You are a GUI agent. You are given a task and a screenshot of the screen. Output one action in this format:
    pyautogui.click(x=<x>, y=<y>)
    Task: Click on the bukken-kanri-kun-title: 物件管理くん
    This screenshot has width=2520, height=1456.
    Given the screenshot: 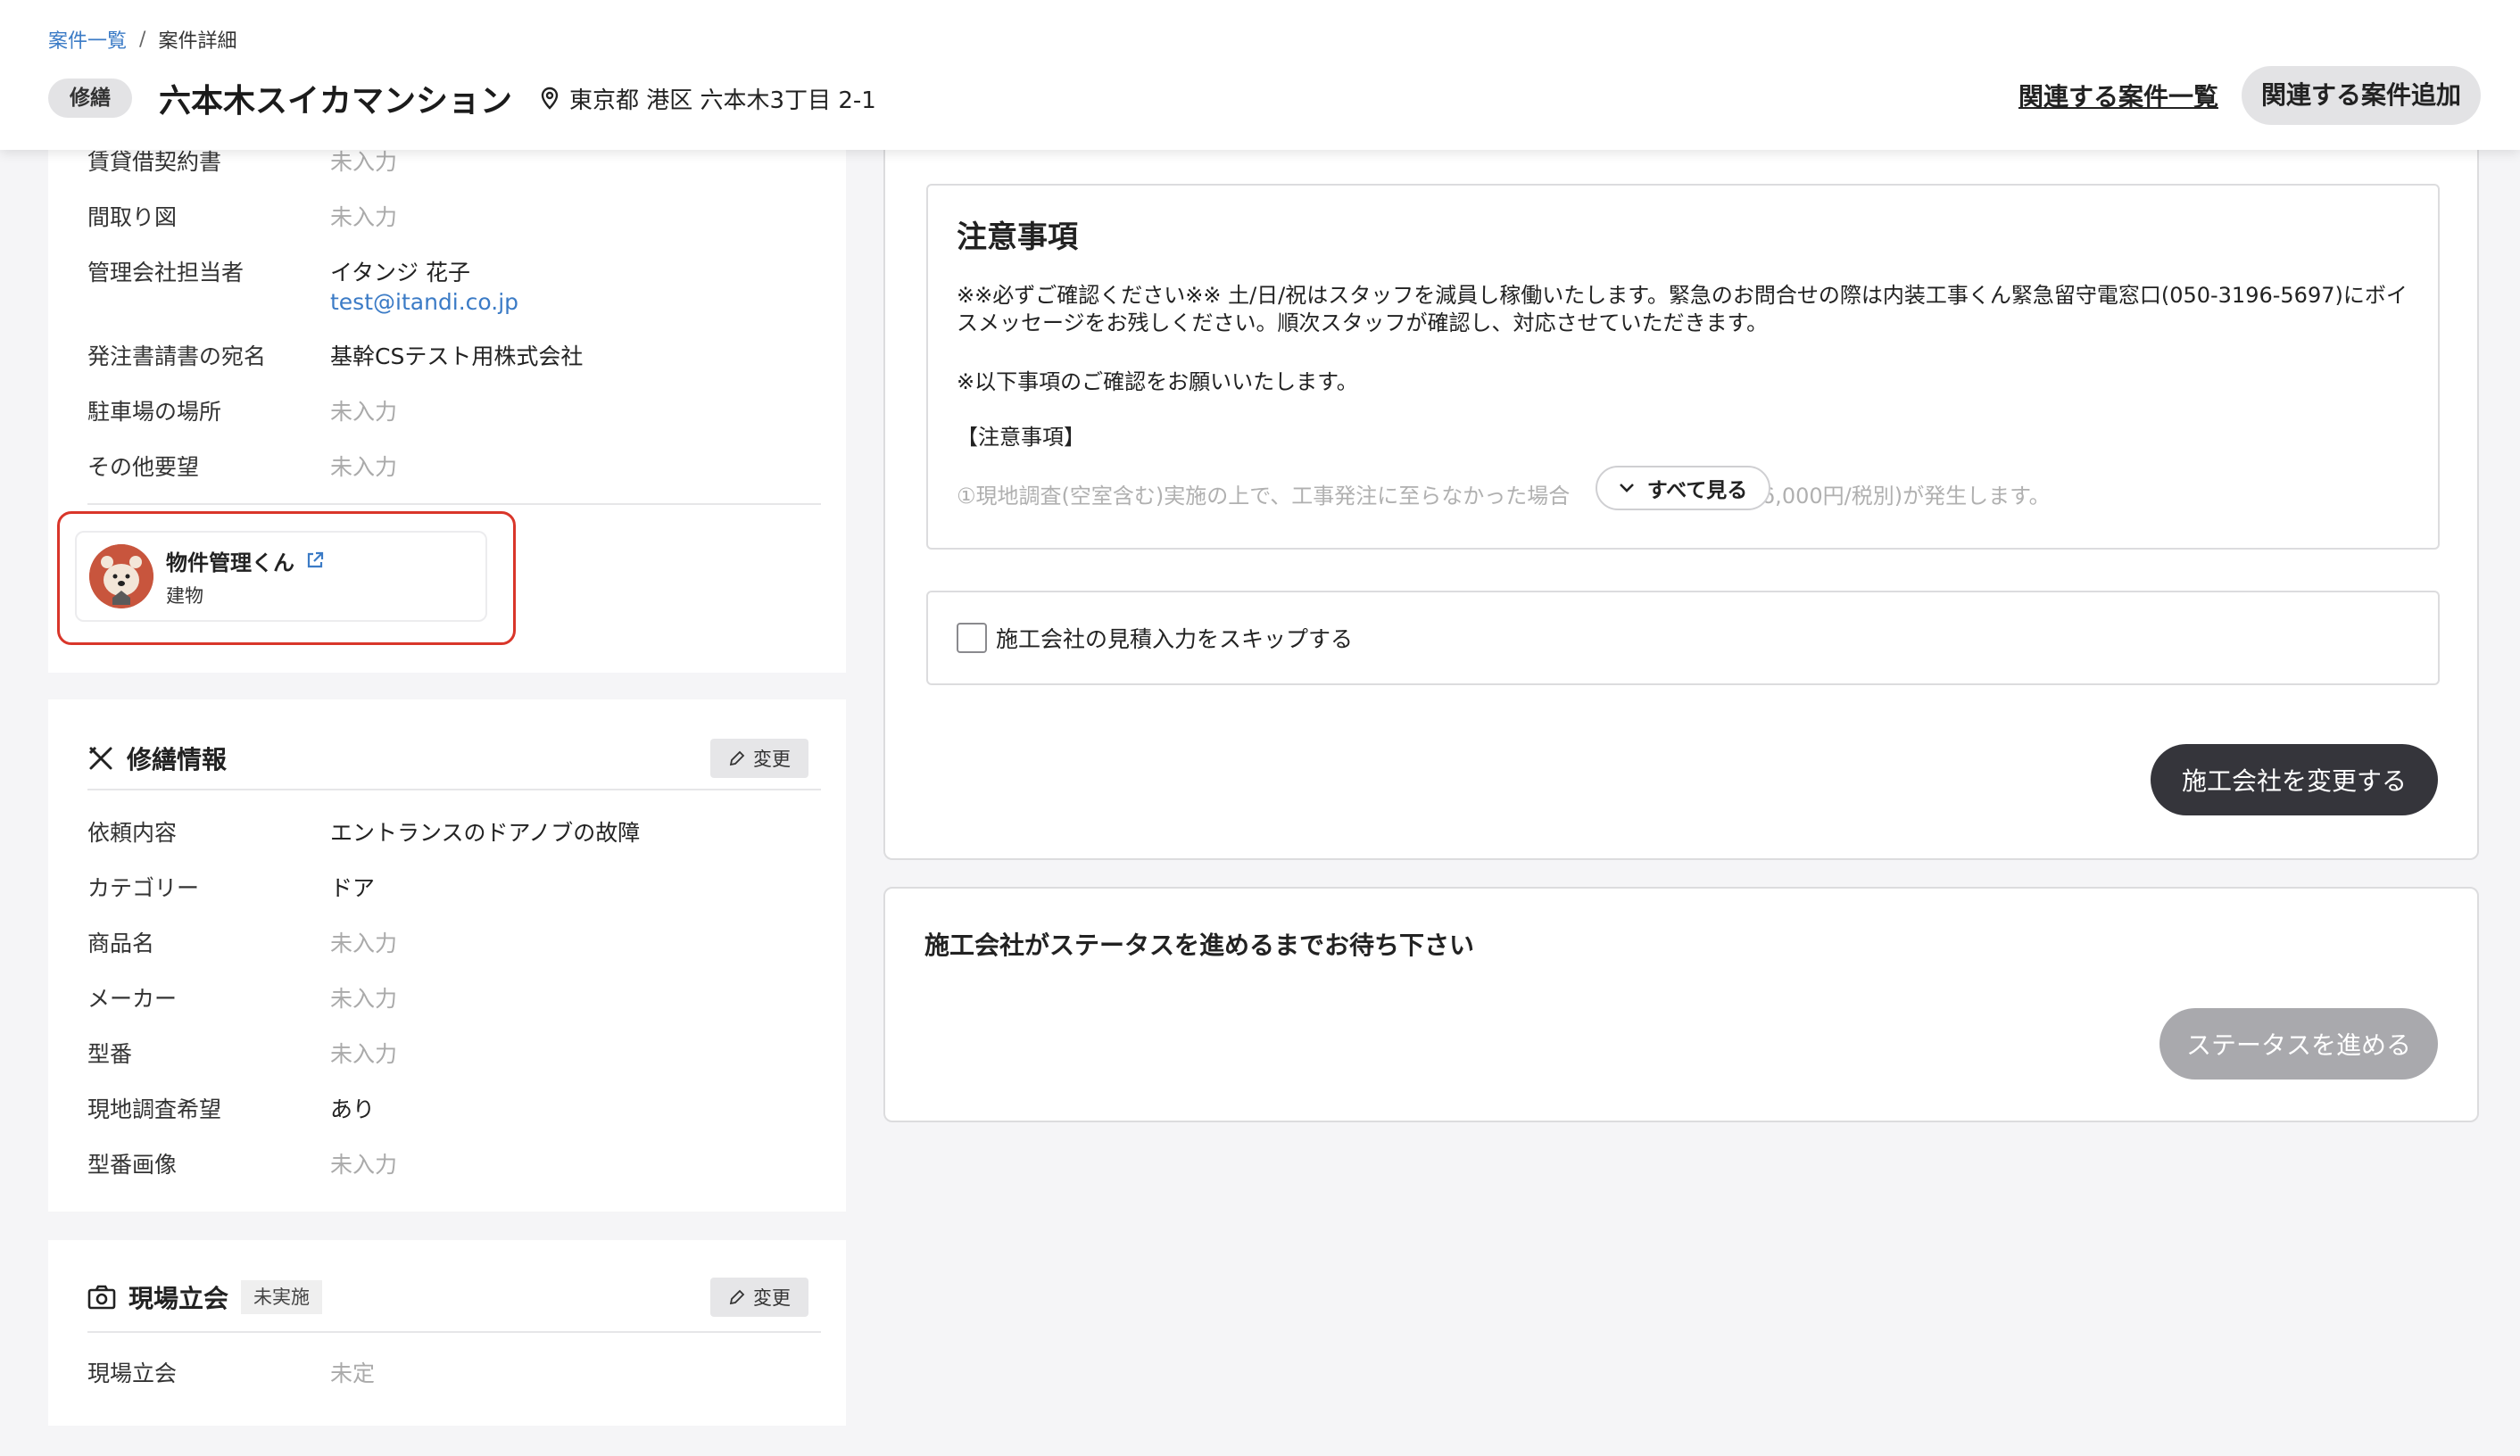 What is the action you would take?
    pyautogui.click(x=245, y=560)
    